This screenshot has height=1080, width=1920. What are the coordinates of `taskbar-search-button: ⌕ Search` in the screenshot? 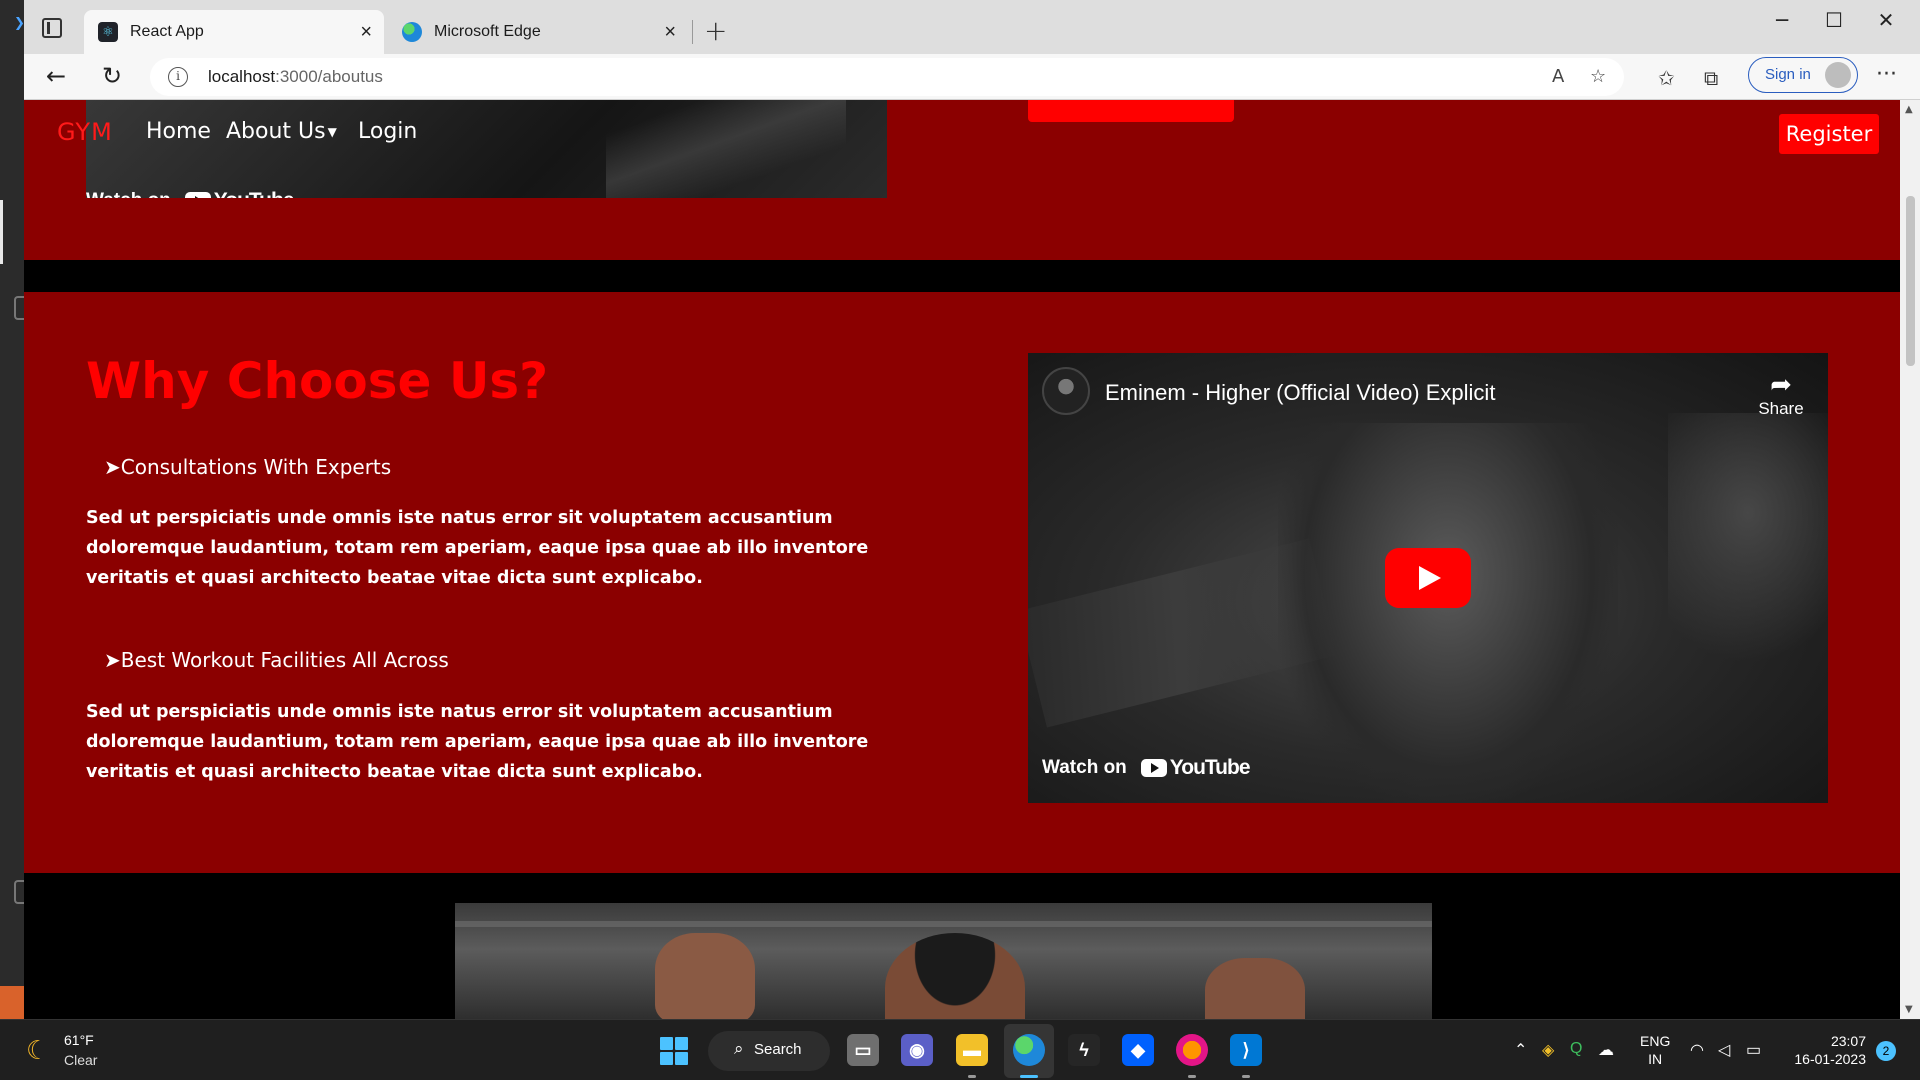 It's located at (769, 1051).